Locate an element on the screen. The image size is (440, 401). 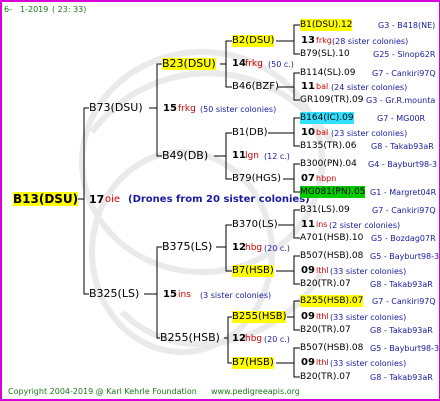
gen3-d-source: hbpn is located at coordinates (326, 178).